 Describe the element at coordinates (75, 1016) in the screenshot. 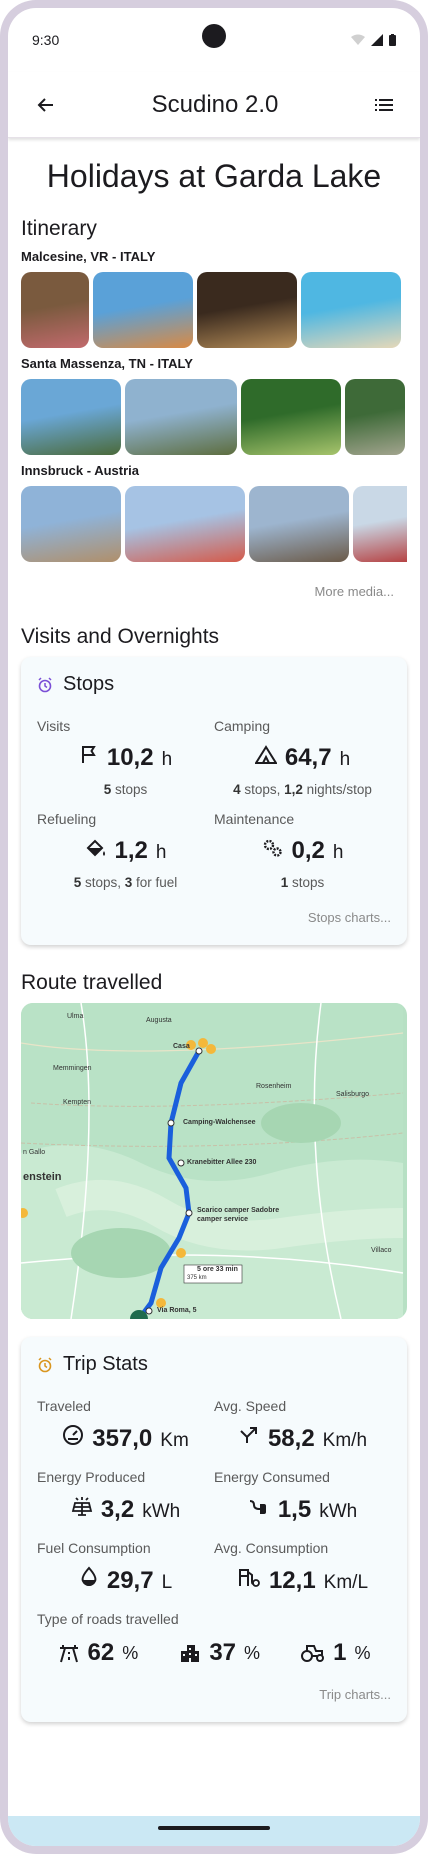

I see `map-label: Ulma` at that location.